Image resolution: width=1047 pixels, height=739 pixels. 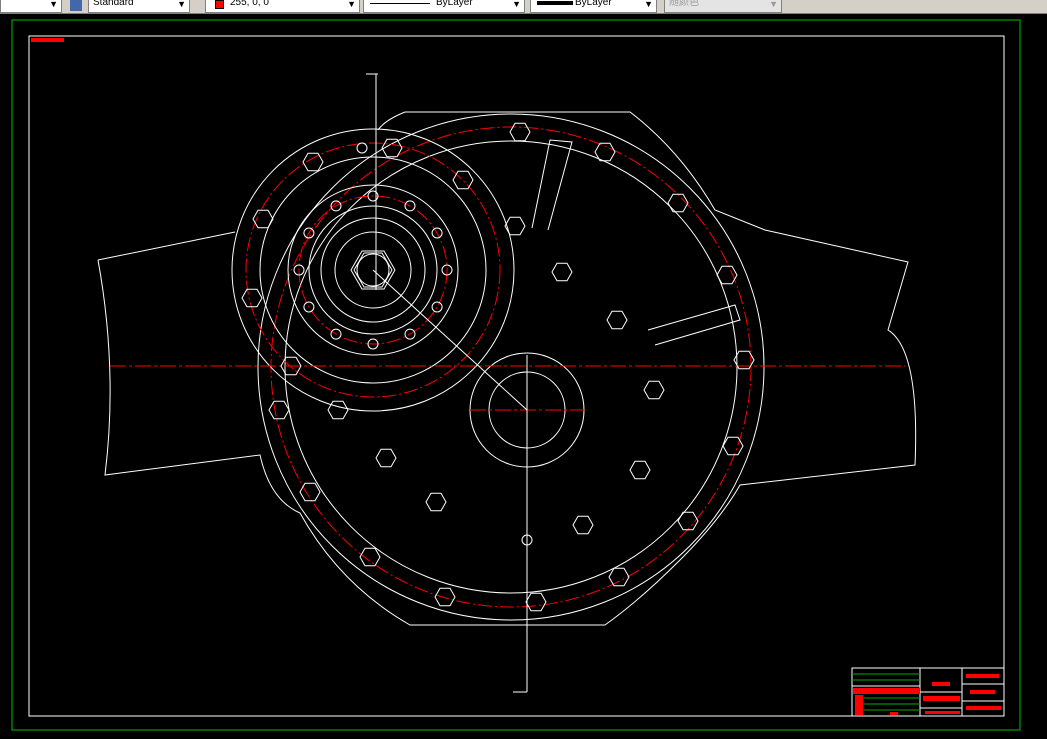 I want to click on ribs, so click(x=636, y=242).